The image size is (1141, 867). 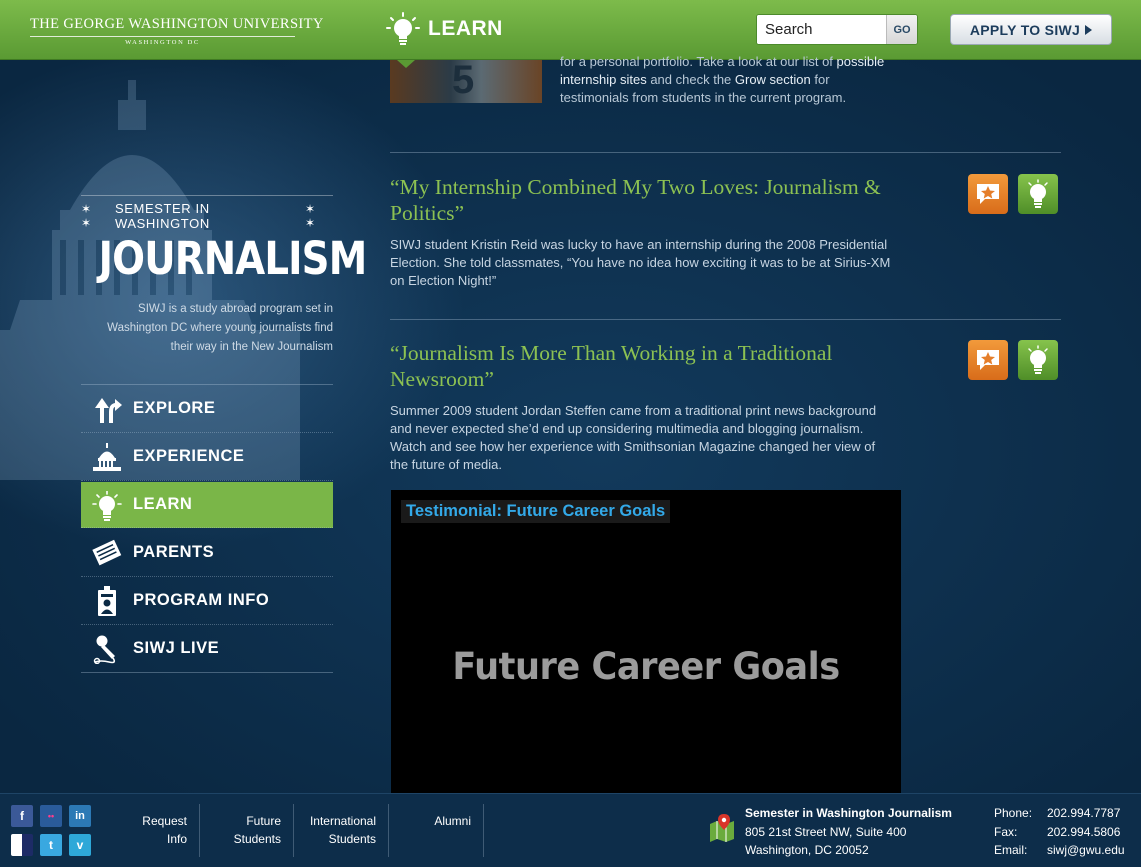 I want to click on apply-button-label: APPLY TO SIWJ, so click(x=1025, y=29).